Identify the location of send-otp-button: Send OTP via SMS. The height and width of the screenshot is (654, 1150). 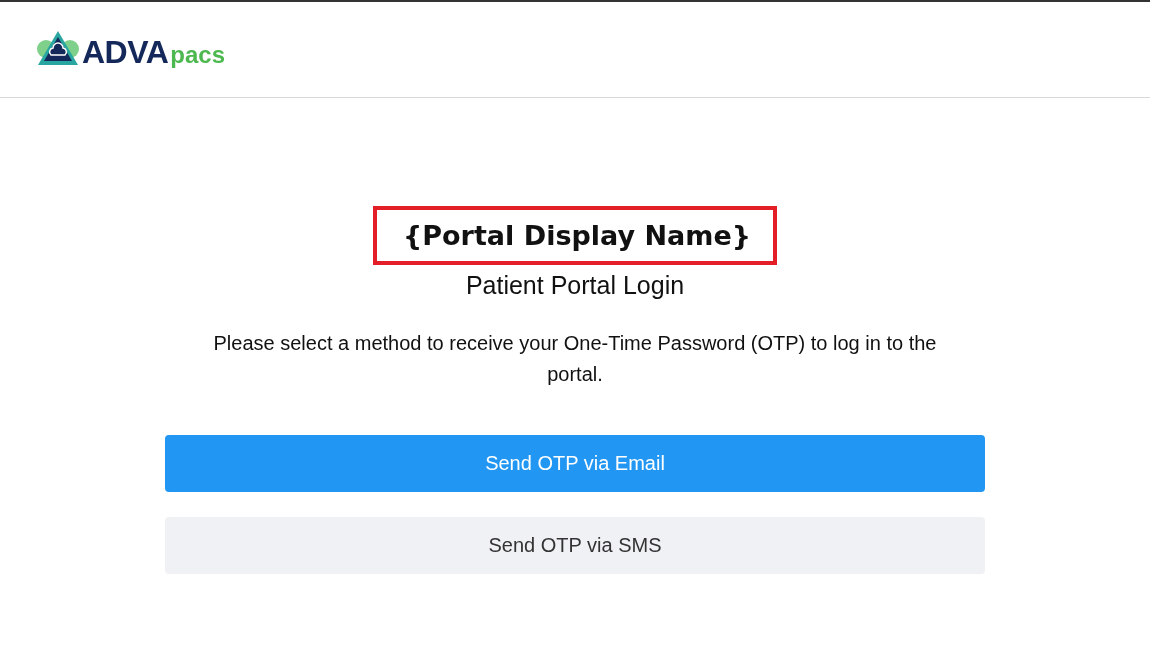
(575, 545).